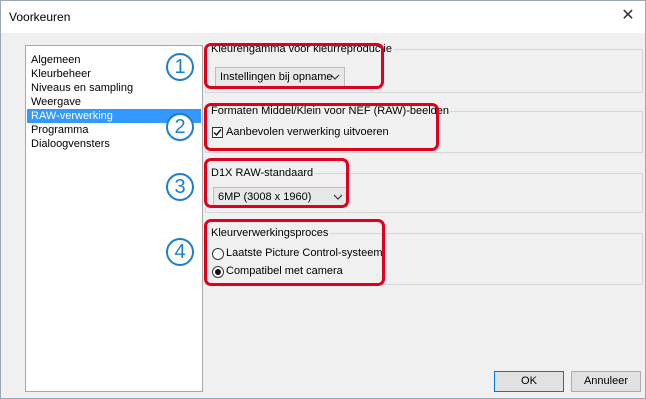  Describe the element at coordinates (323, 17) in the screenshot. I see `title-bar: Voorkeuren ✕` at that location.